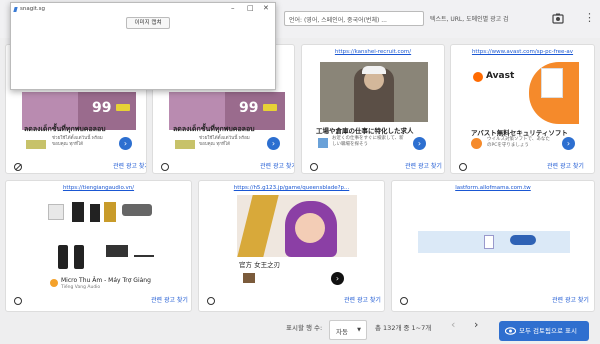 This screenshot has width=600, height=344. Describe the element at coordinates (493, 188) in the screenshot. I see `ad-domain-link: lastform.allofmama.com.tw` at that location.